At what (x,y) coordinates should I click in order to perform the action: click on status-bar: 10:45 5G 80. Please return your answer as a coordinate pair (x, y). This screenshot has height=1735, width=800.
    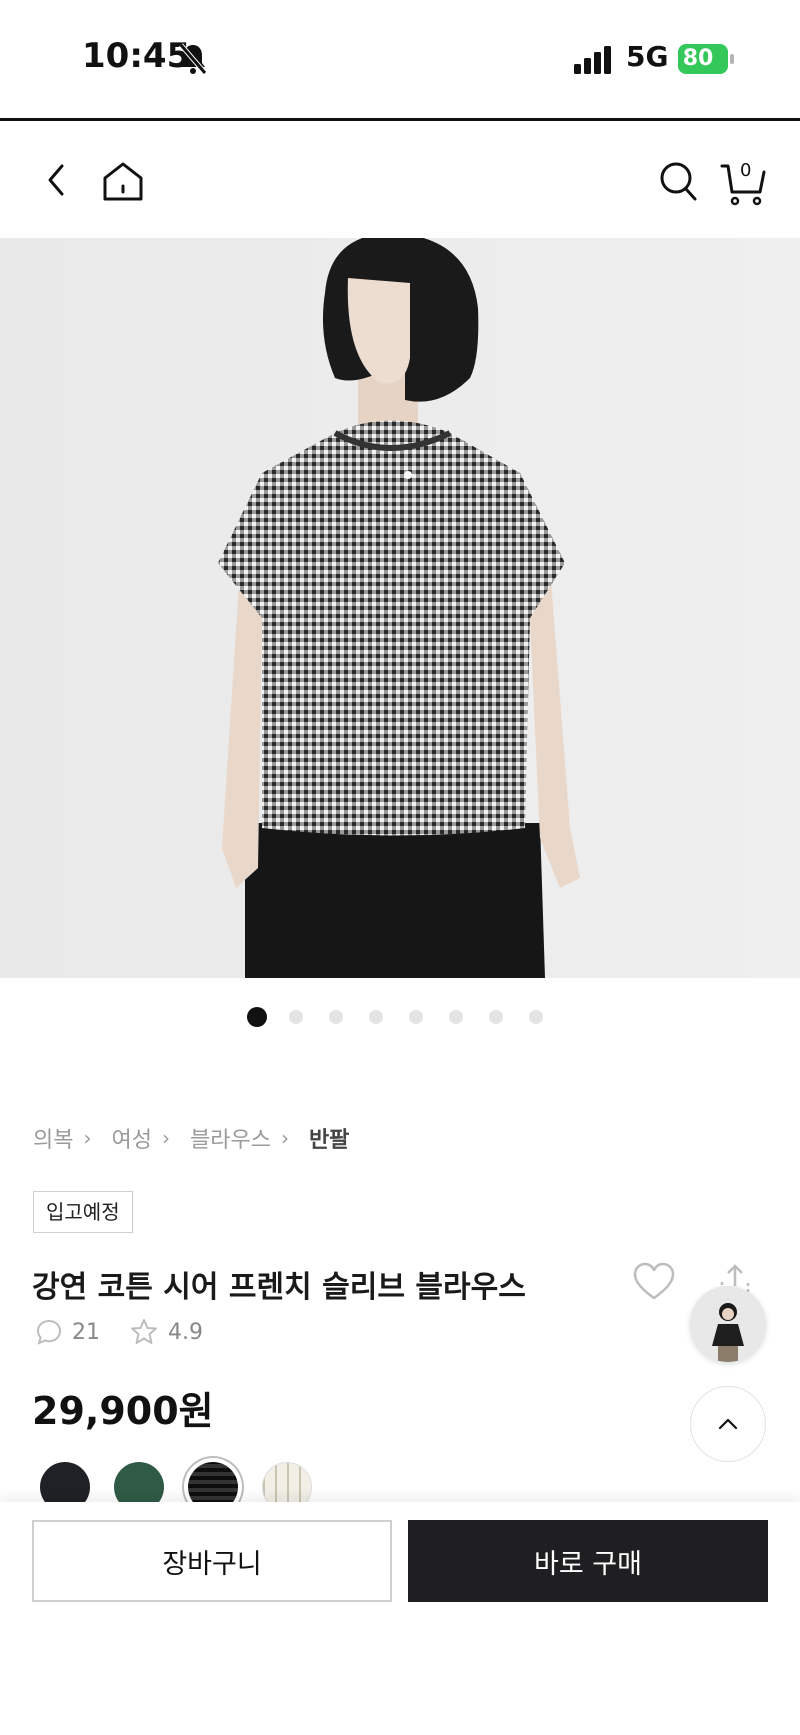
    Looking at the image, I should click on (400, 59).